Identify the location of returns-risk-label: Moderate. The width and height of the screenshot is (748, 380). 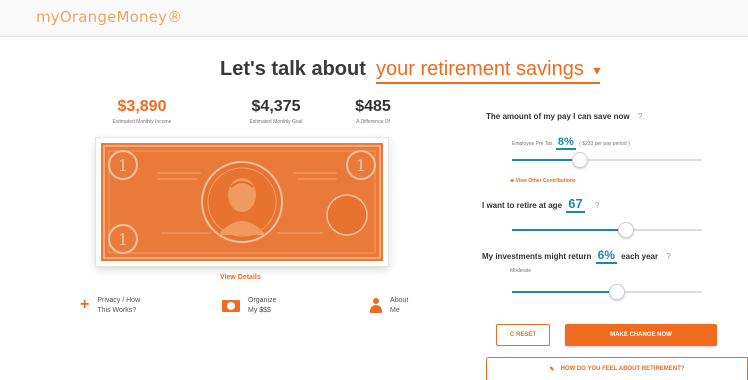
(521, 271).